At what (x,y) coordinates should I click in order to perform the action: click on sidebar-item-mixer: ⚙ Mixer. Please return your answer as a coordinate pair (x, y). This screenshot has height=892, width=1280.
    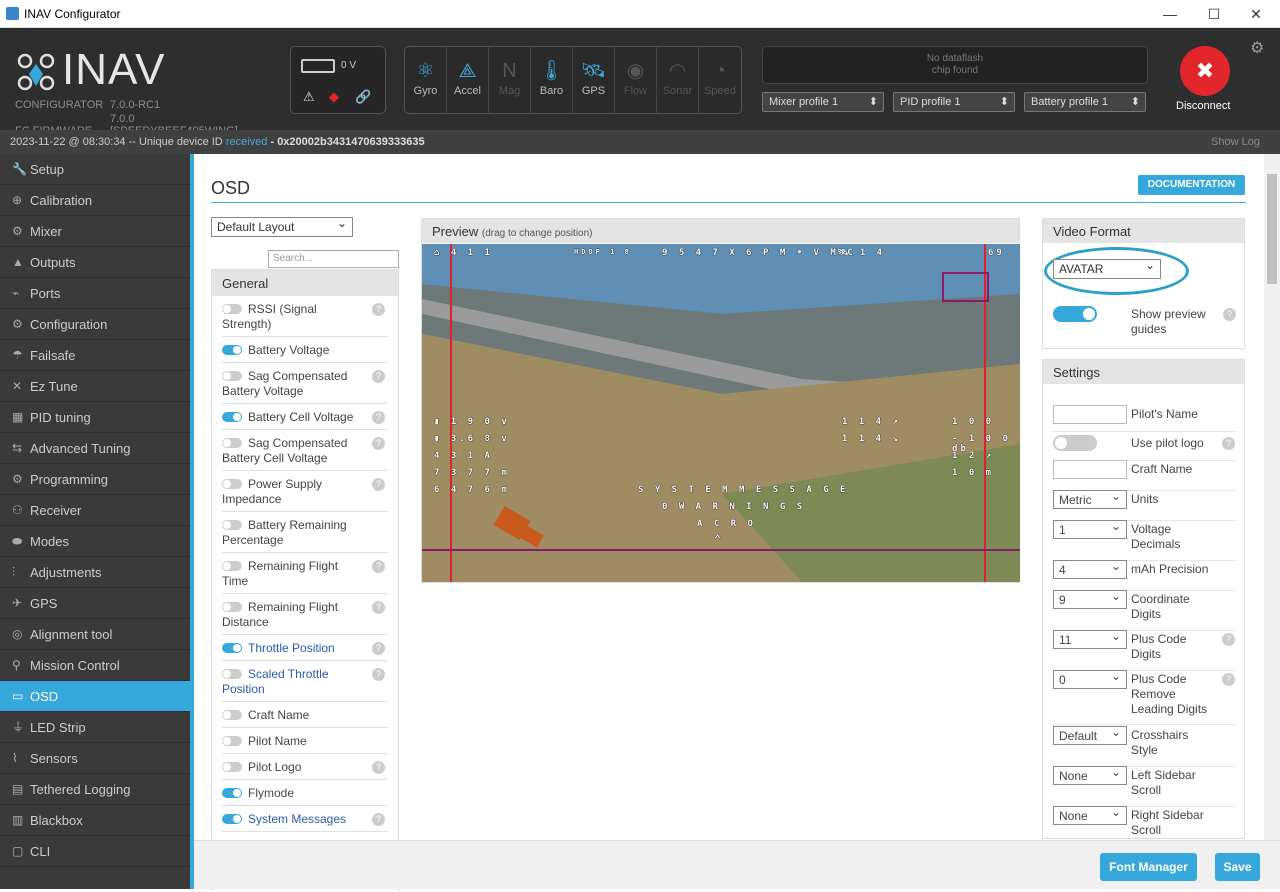
    Looking at the image, I should click on (95, 231).